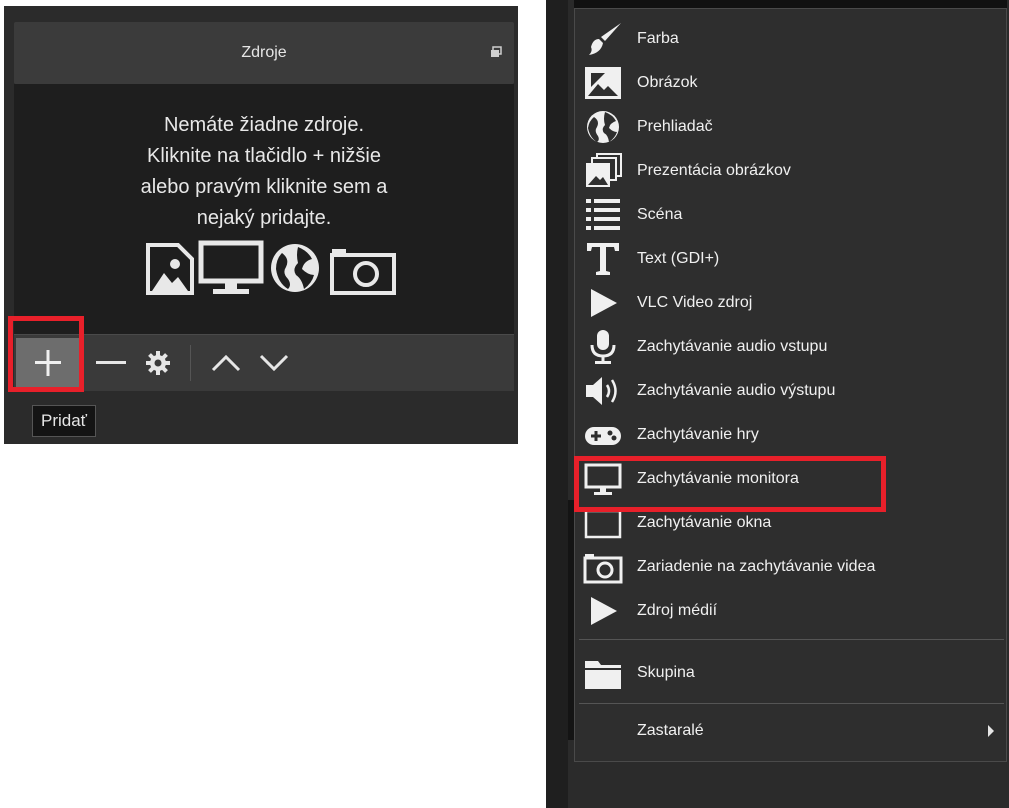  What do you see at coordinates (658, 38) in the screenshot?
I see `menu-item-label: Farba` at bounding box center [658, 38].